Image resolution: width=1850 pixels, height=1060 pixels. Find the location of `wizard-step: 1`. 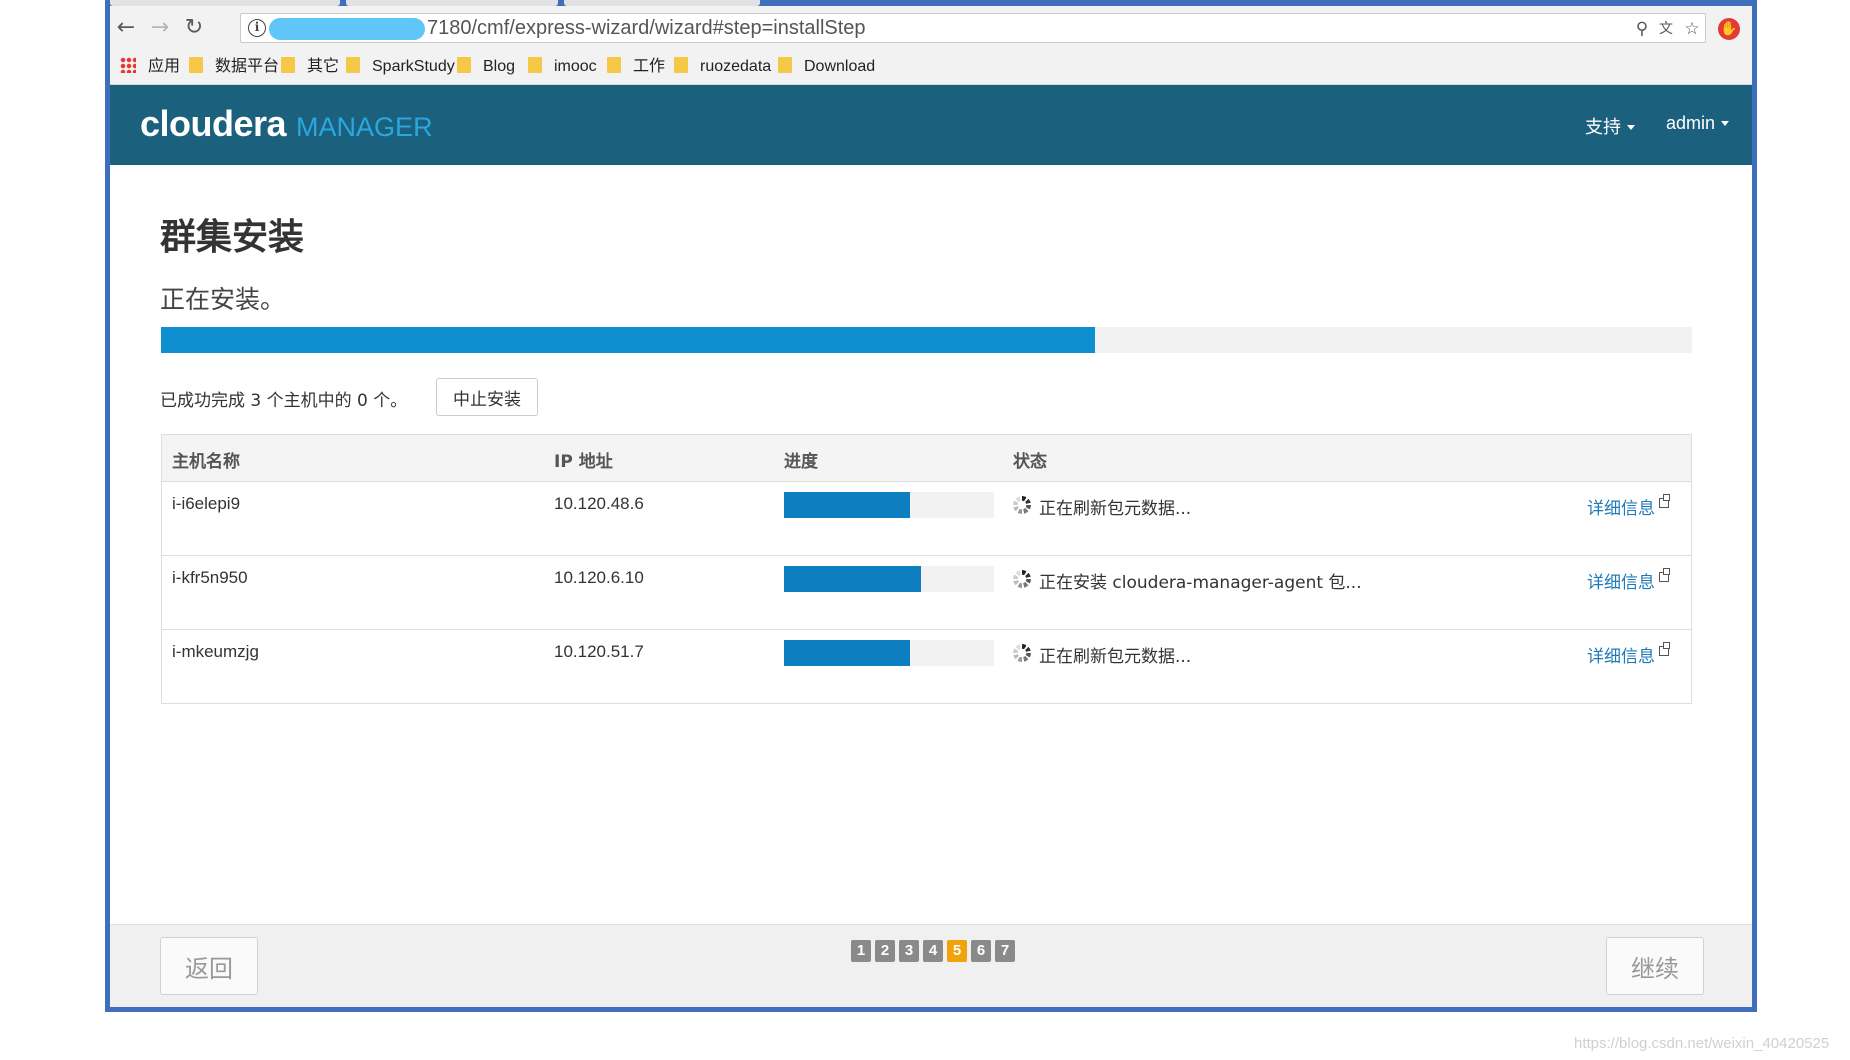

wizard-step: 1 is located at coordinates (861, 951).